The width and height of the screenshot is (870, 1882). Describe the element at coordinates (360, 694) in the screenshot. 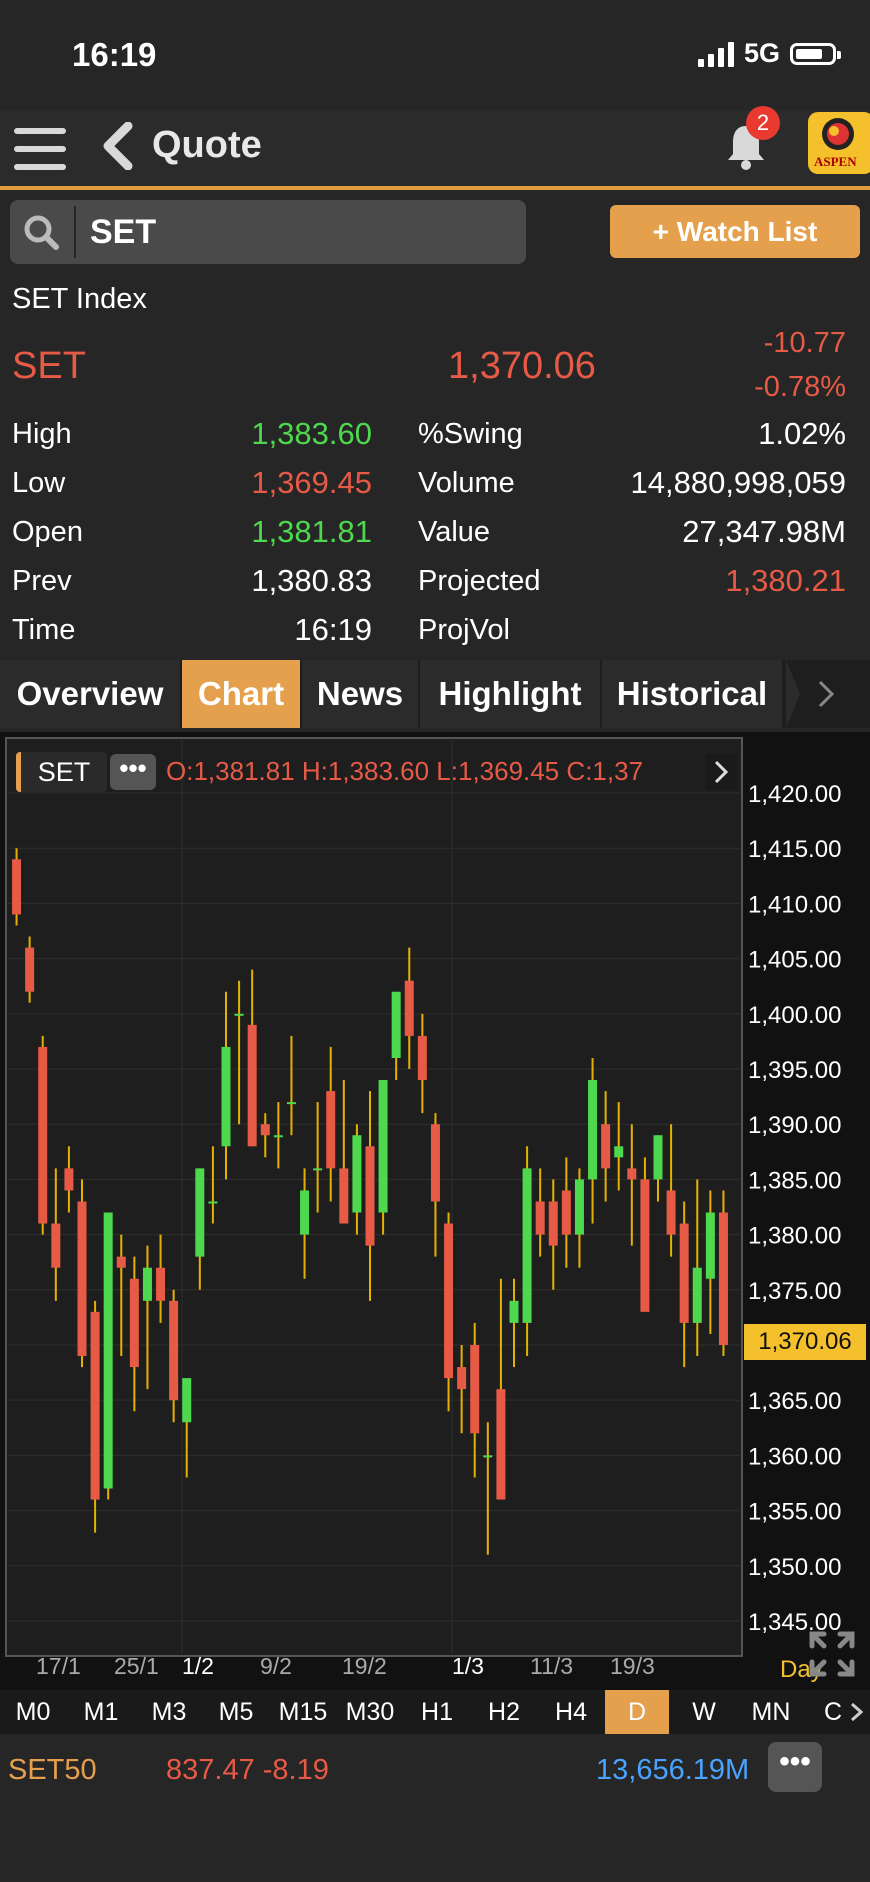

I see `tab-news: News` at that location.